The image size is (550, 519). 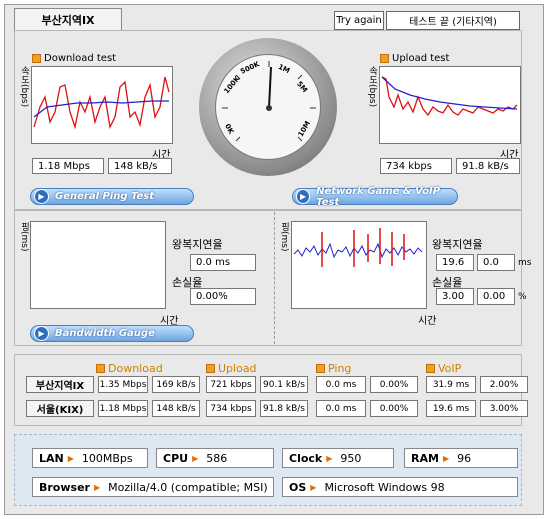 What do you see at coordinates (223, 262) in the screenshot?
I see `ping-left-rtt-value: 0.0 ms` at bounding box center [223, 262].